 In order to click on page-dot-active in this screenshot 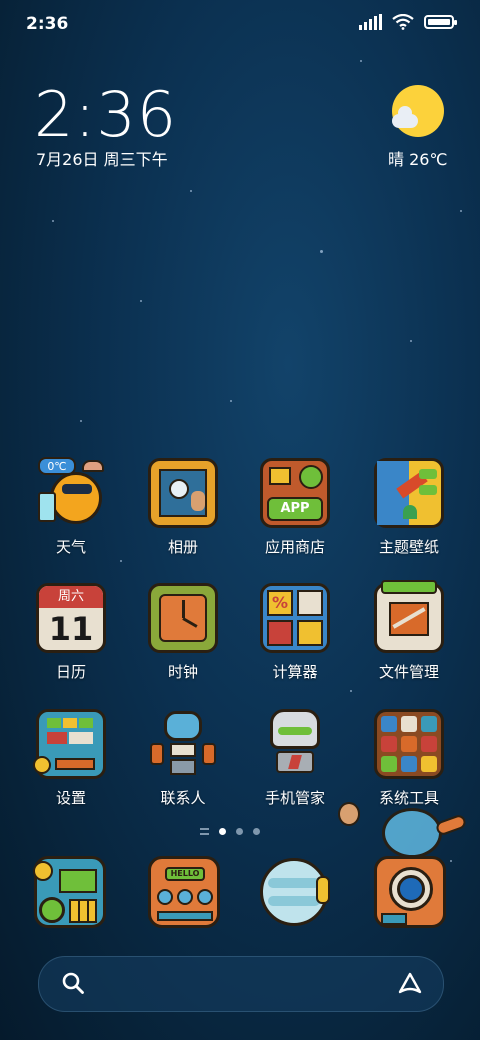, I will do `click(222, 831)`.